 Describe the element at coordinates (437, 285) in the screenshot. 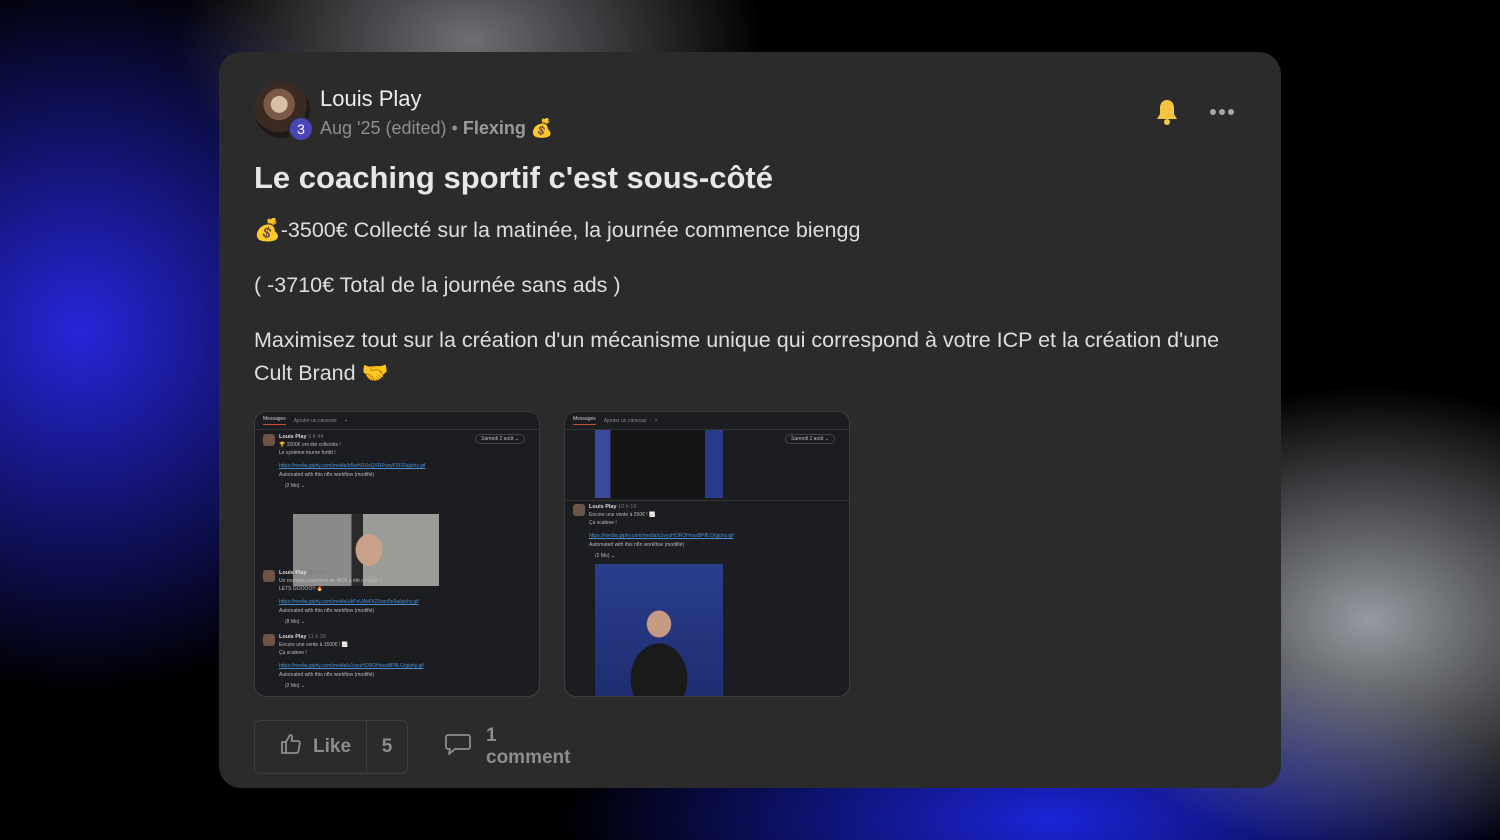

I see `post-paragraph-2: ( -3710€ Total de la journée sans ads )` at that location.